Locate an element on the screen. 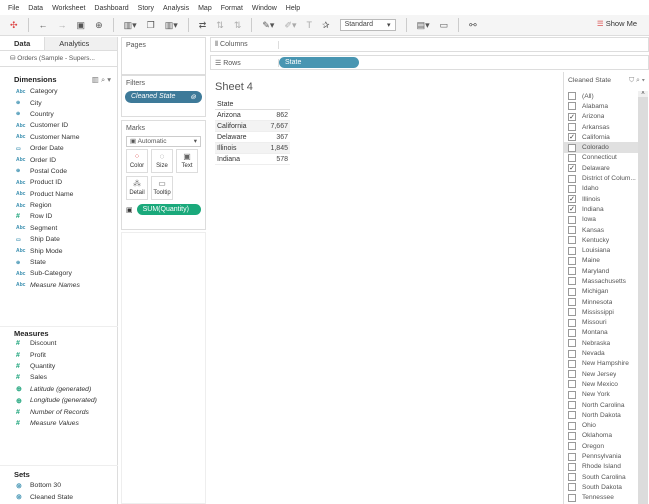 This screenshot has width=649, height=504. scrollbar: ˄ is located at coordinates (643, 297).